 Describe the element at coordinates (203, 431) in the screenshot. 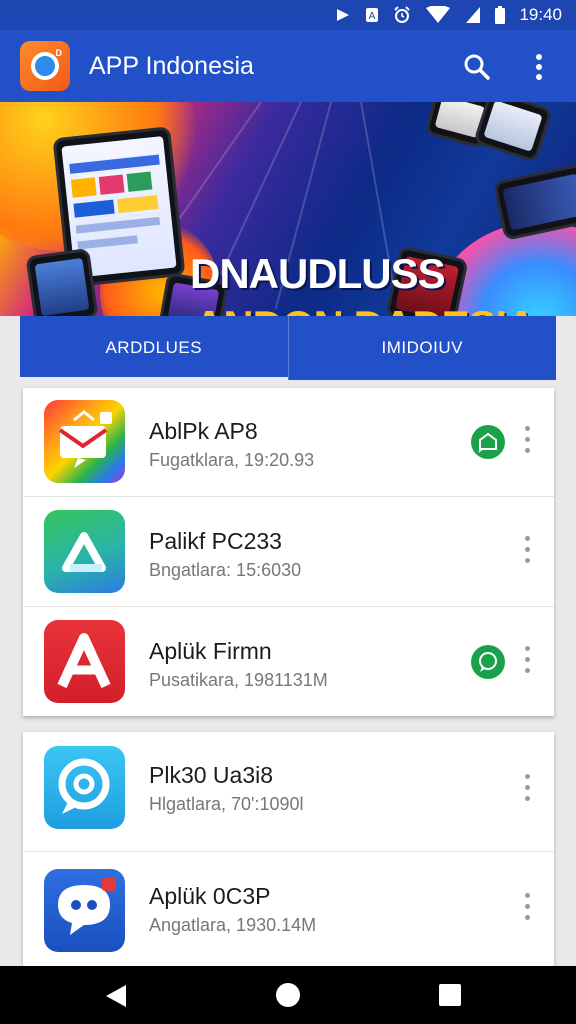

I see `app-name: AblPk AP8` at that location.